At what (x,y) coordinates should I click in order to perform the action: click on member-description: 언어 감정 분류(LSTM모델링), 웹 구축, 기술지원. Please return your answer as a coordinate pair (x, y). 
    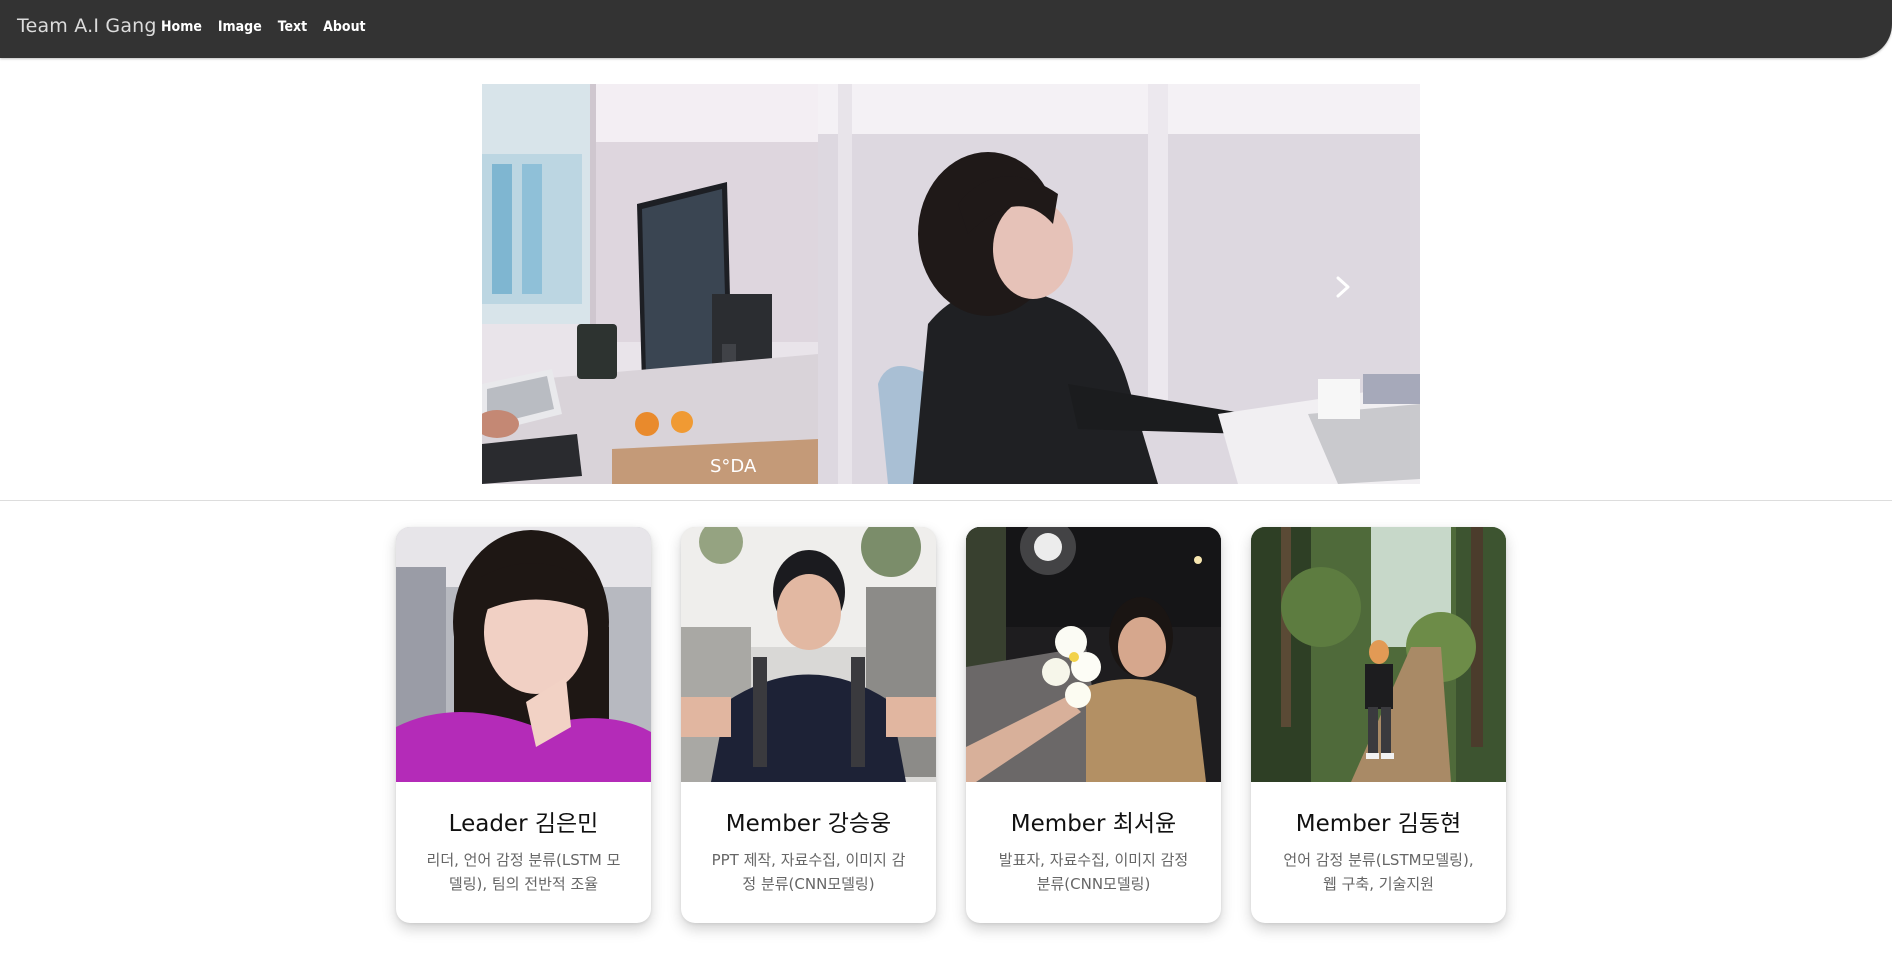
    Looking at the image, I should click on (1378, 872).